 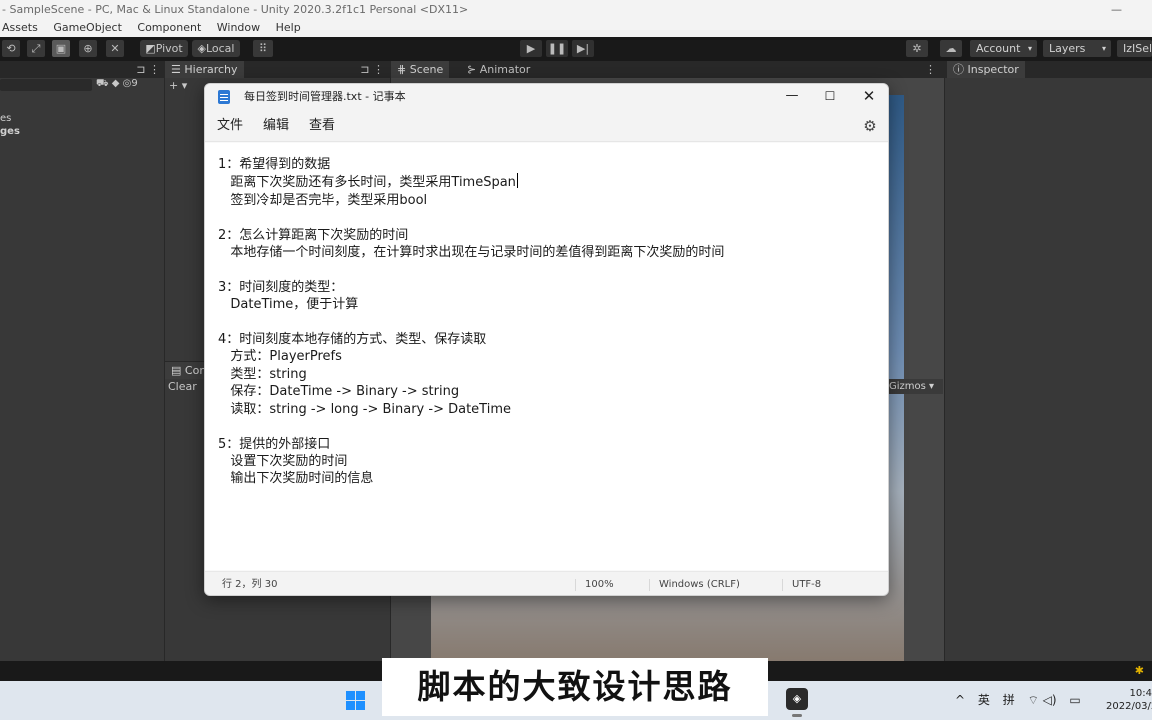 What do you see at coordinates (355, 700) in the screenshot?
I see `windows-start-icon` at bounding box center [355, 700].